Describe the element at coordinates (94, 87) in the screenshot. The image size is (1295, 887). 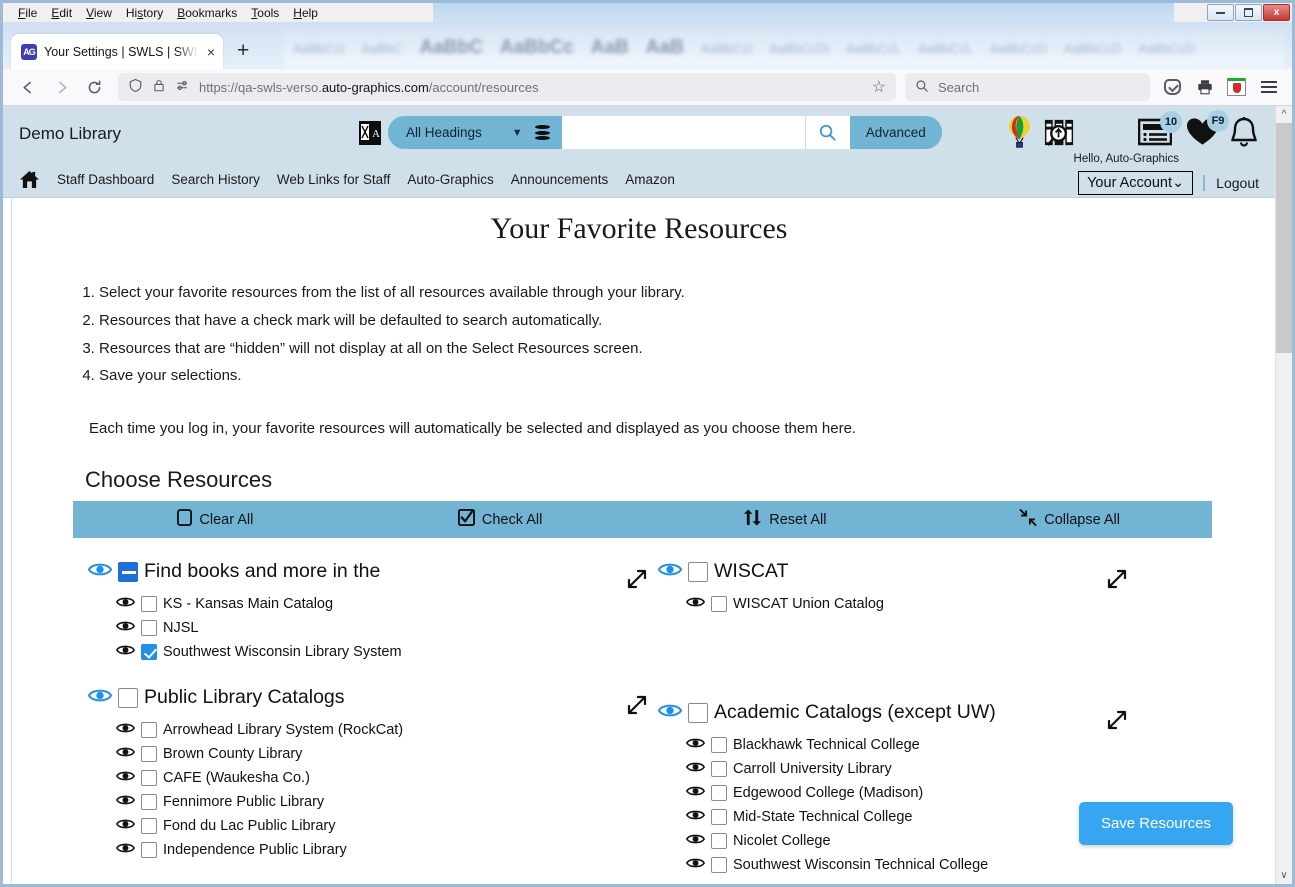
I see `reload-button` at that location.